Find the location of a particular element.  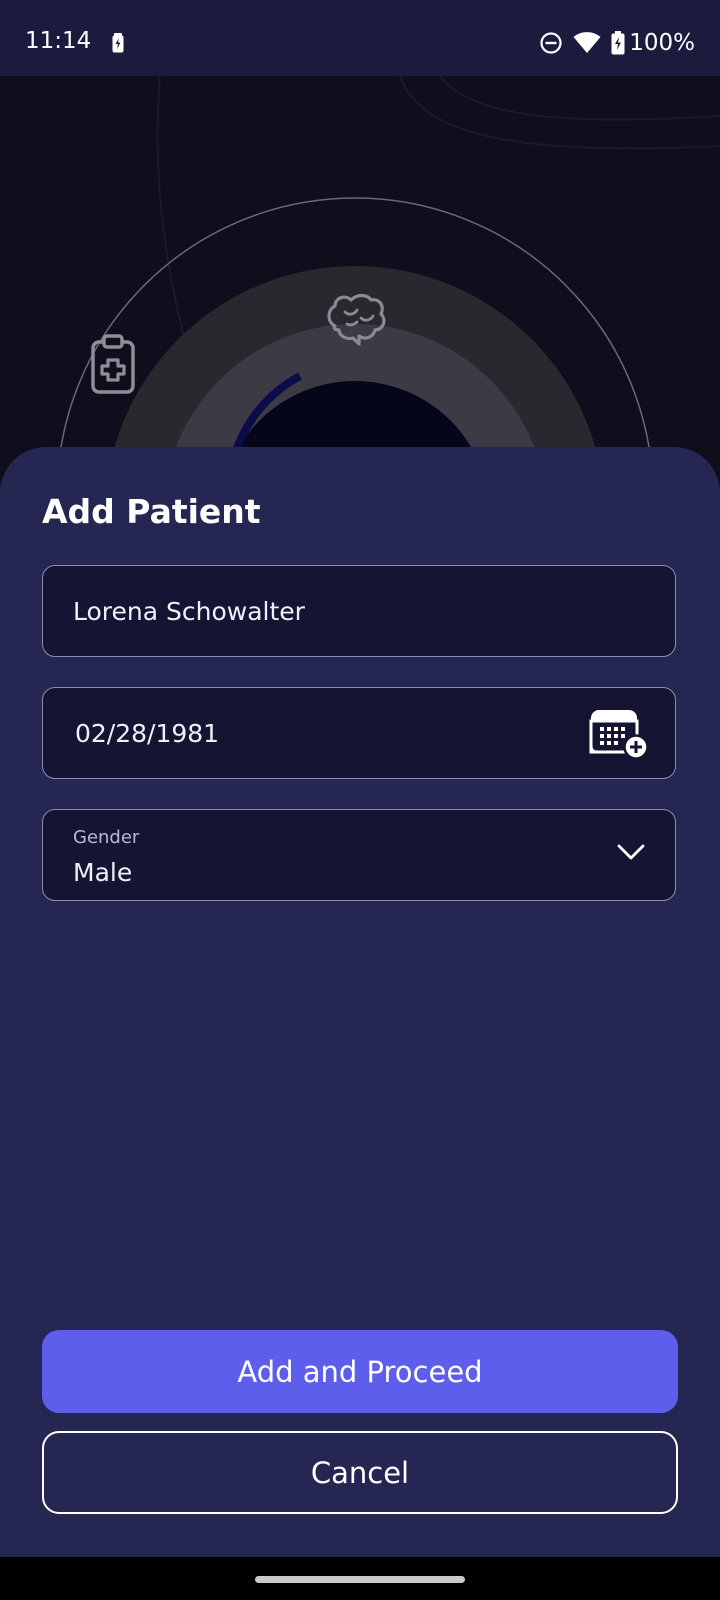

battery-saver-icon is located at coordinates (118, 43).